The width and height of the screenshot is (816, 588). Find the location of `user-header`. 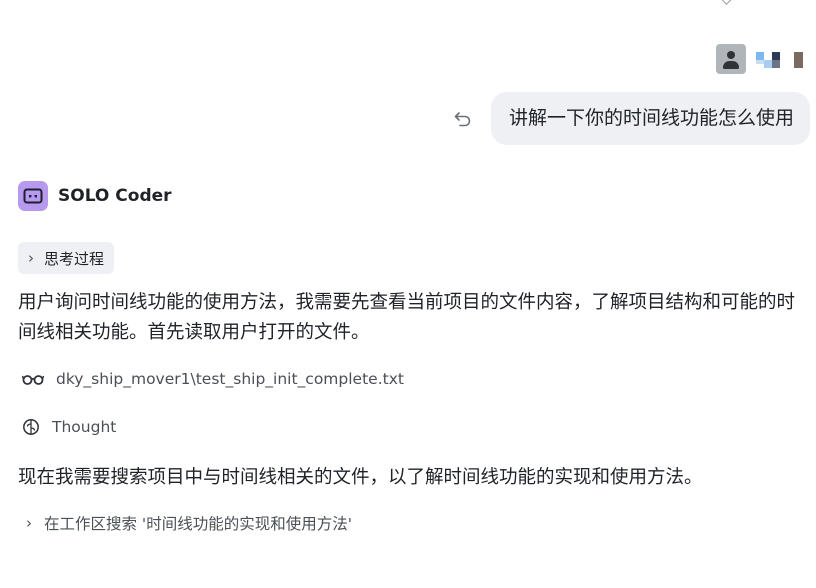

user-header is located at coordinates (761, 59).